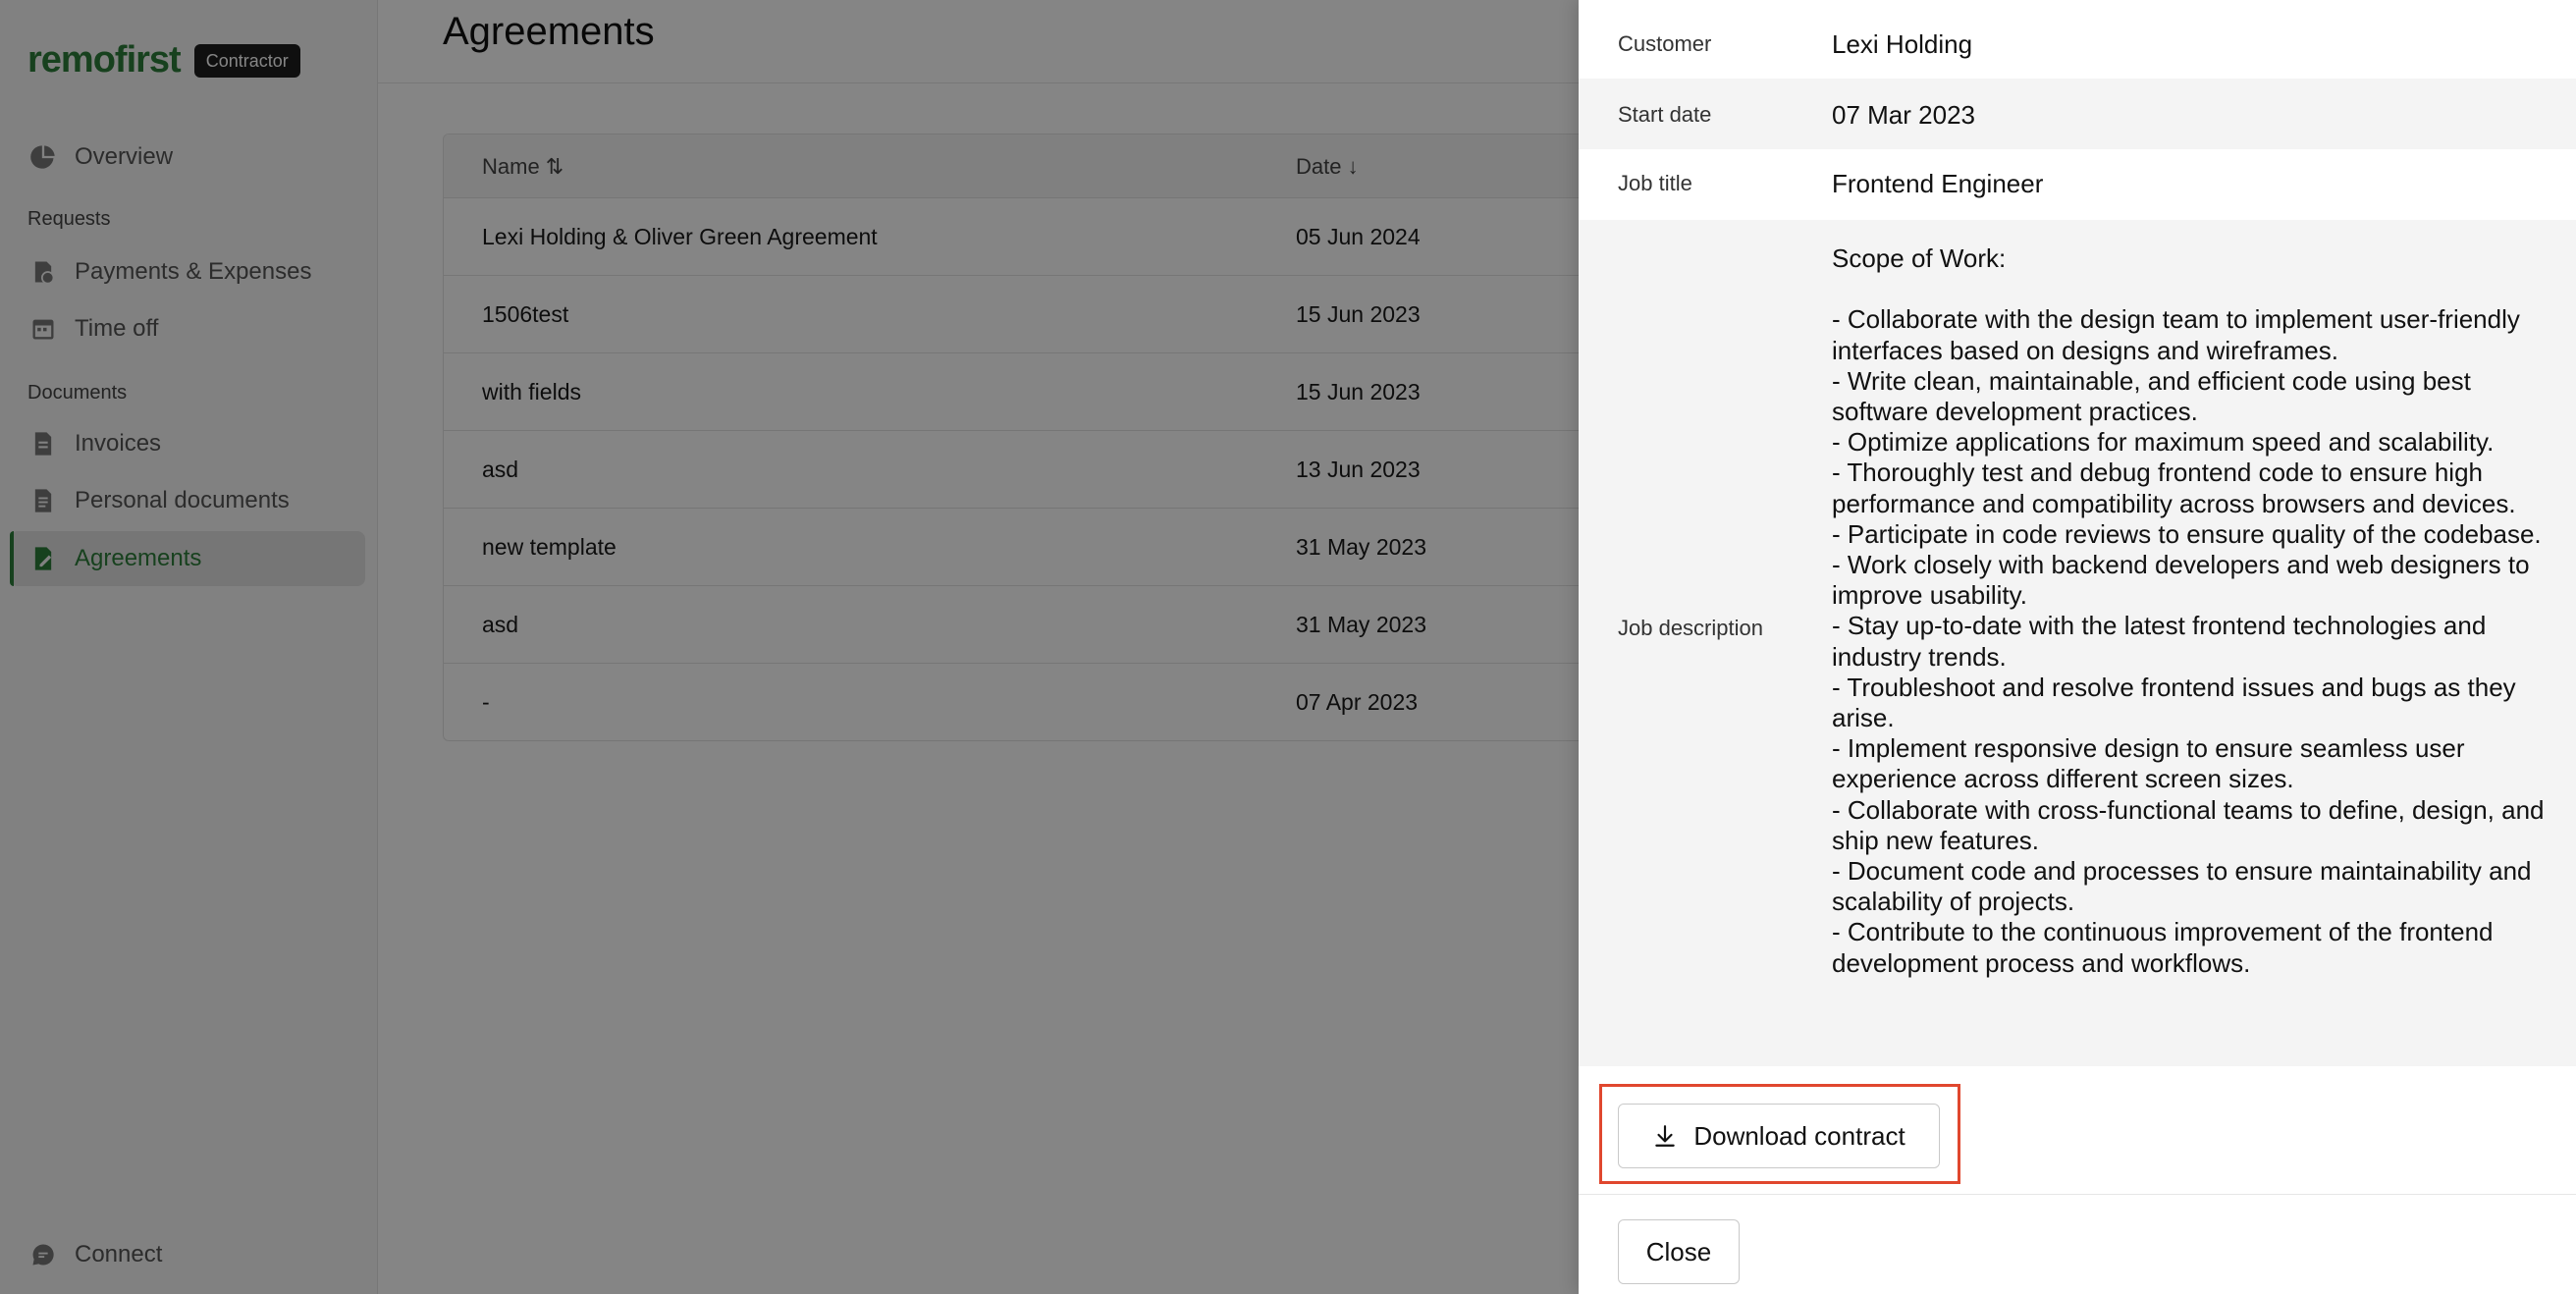 This screenshot has height=1294, width=2576. I want to click on detail-value: Frontend Engineer, so click(1938, 183).